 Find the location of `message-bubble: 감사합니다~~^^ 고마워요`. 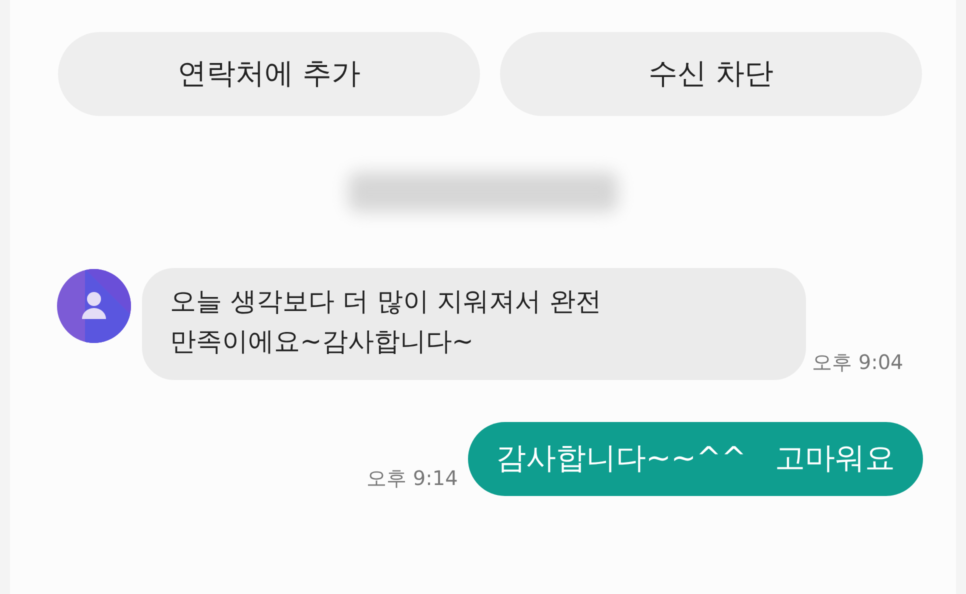

message-bubble: 감사합니다~~^^ 고마워요 is located at coordinates (695, 459).